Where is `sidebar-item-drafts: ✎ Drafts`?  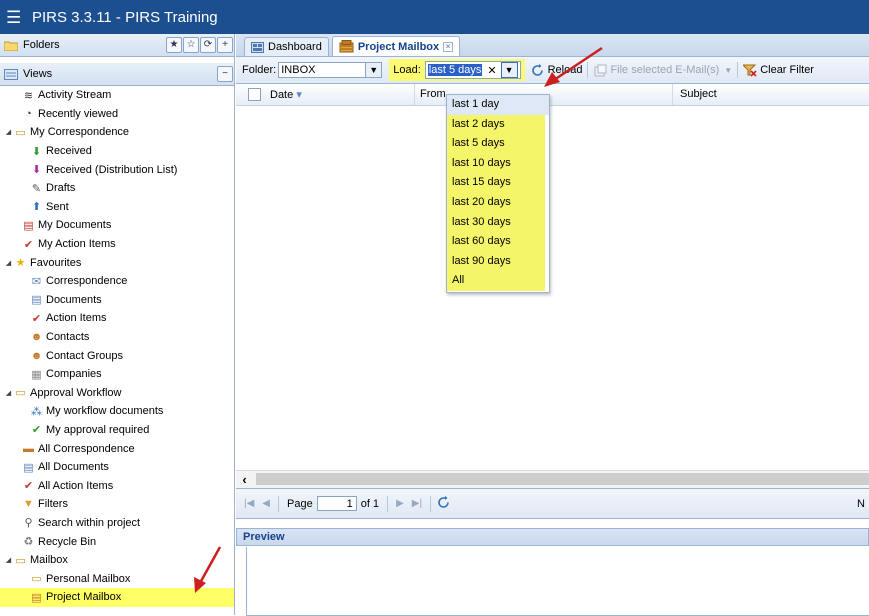
sidebar-item-drafts: ✎ Drafts is located at coordinates (117, 188).